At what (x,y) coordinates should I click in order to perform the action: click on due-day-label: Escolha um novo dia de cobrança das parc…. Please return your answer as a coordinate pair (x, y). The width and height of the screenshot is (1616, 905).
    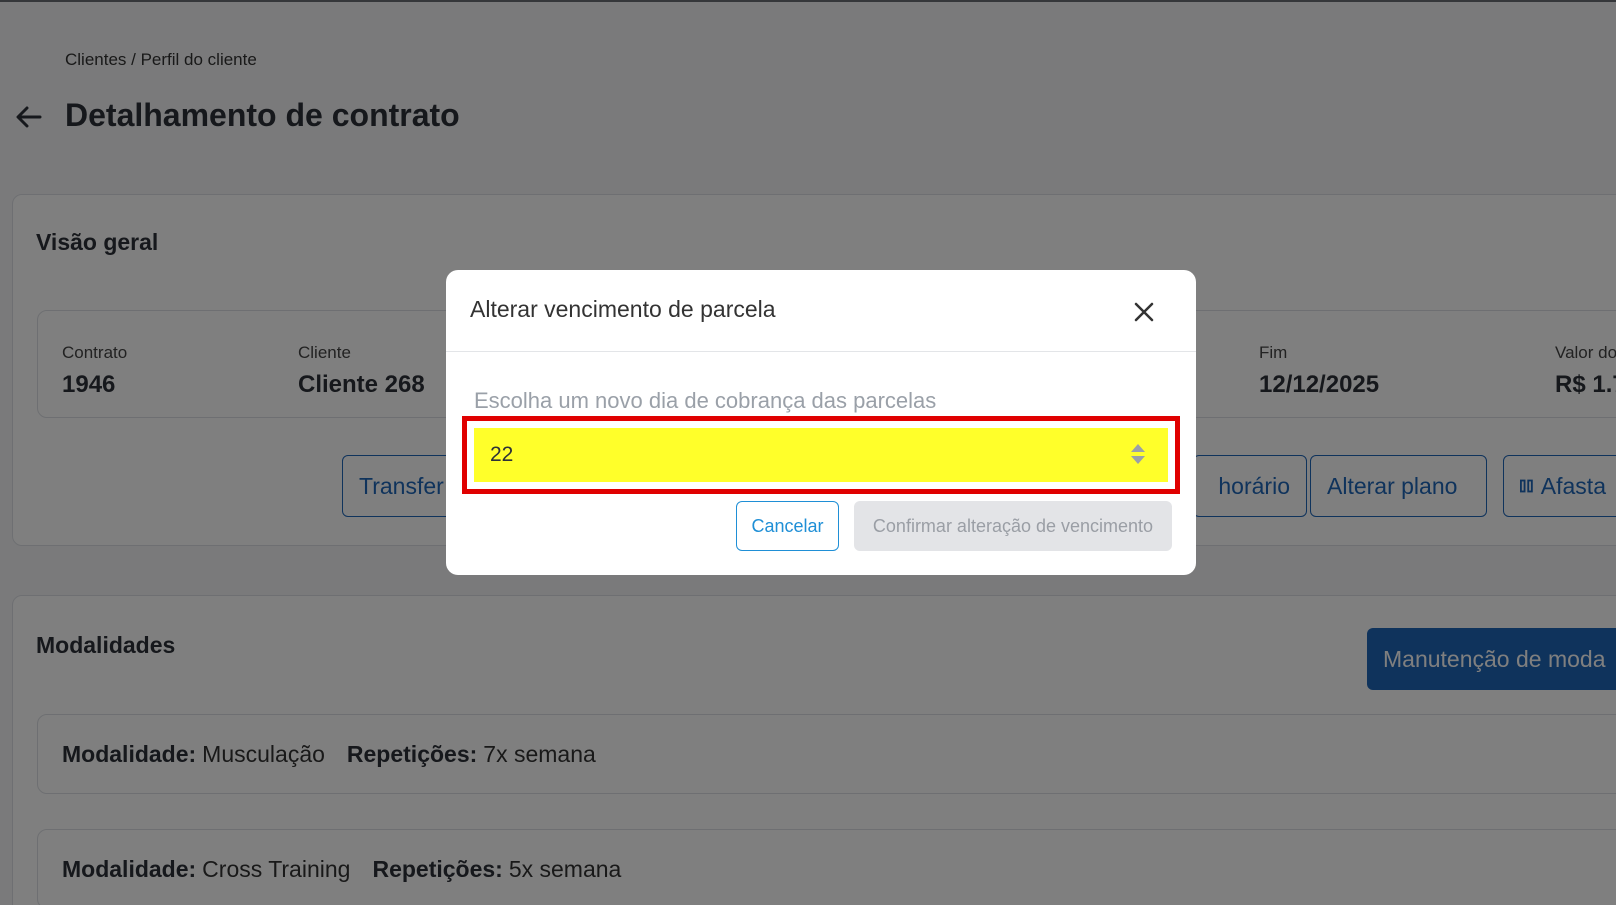
    Looking at the image, I should click on (705, 400).